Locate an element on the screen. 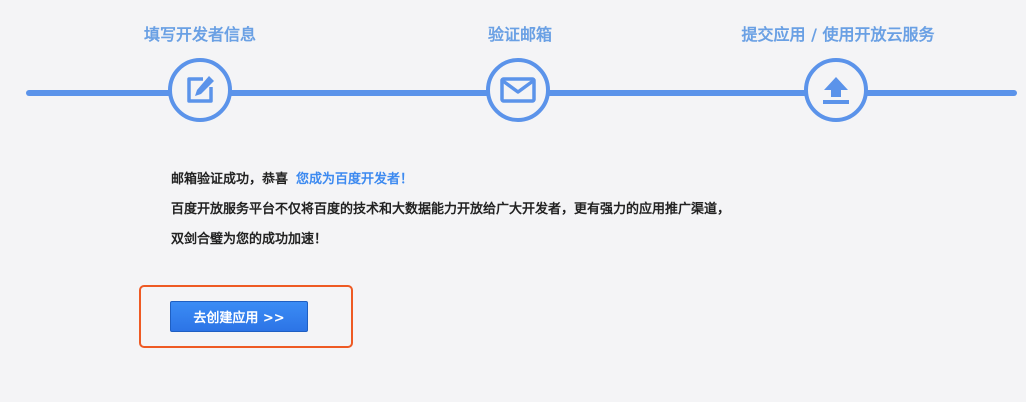  message-success-text: 邮箱验证成功，恭喜 is located at coordinates (230, 179).